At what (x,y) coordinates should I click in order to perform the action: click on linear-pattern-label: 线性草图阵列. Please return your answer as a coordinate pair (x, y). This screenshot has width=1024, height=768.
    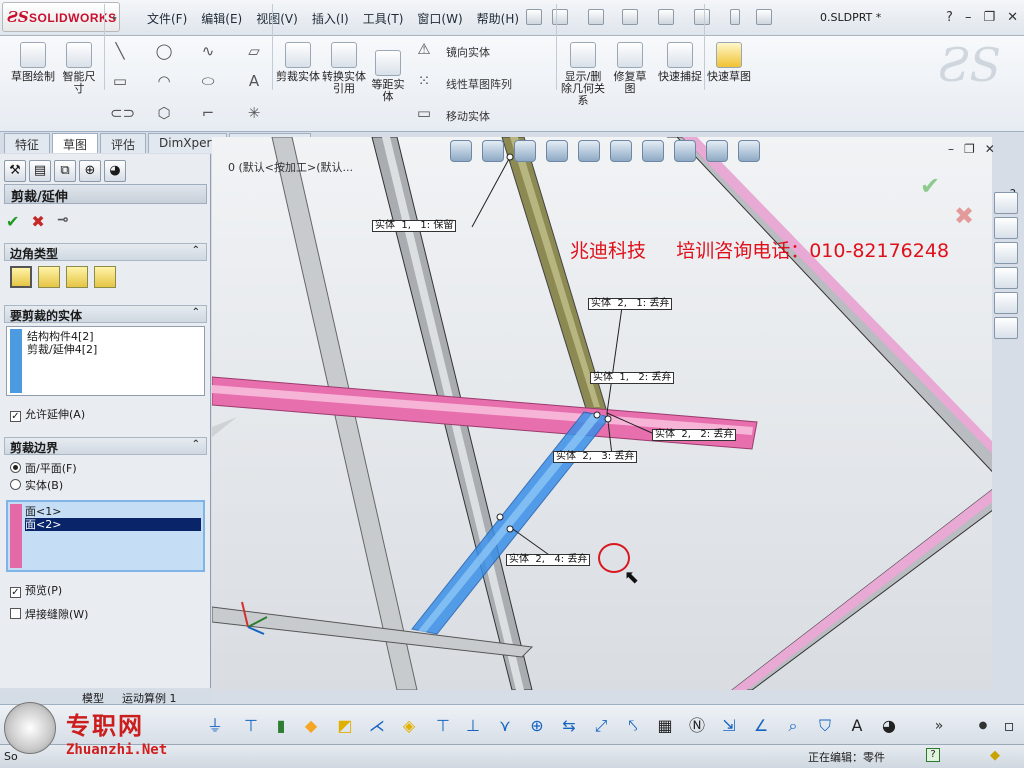
    Looking at the image, I should click on (479, 84).